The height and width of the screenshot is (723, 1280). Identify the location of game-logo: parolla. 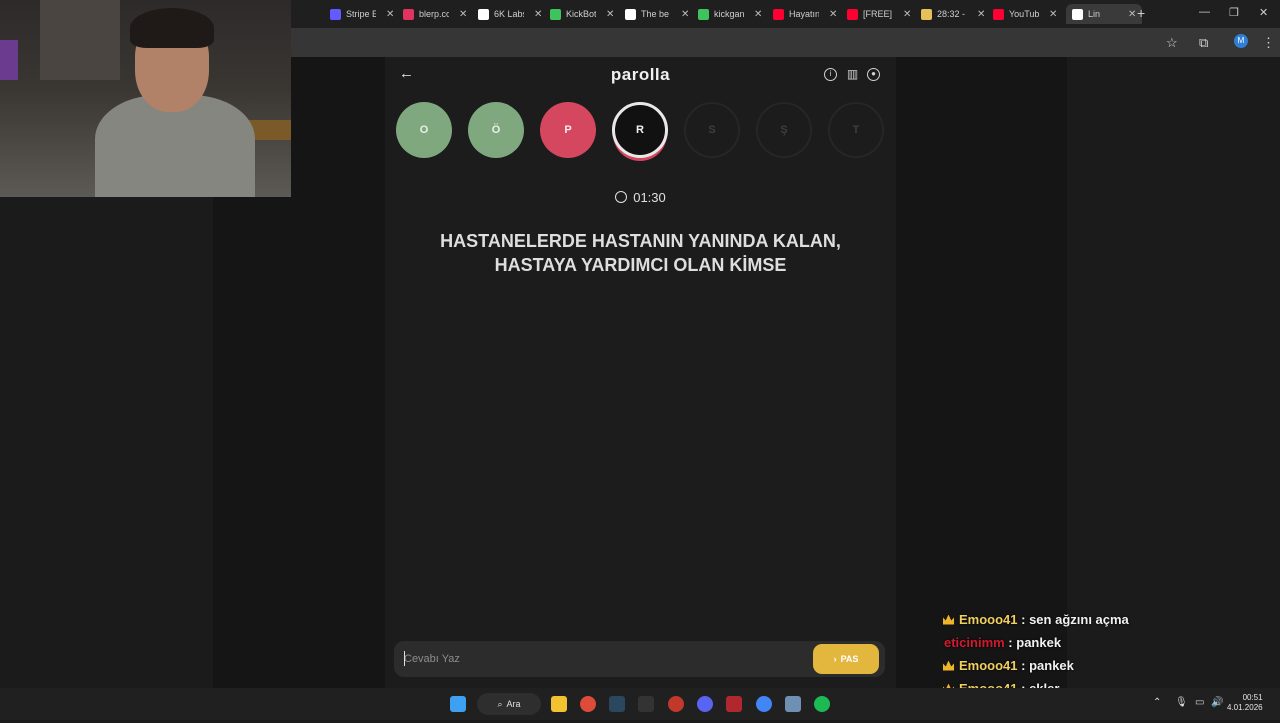
(640, 74).